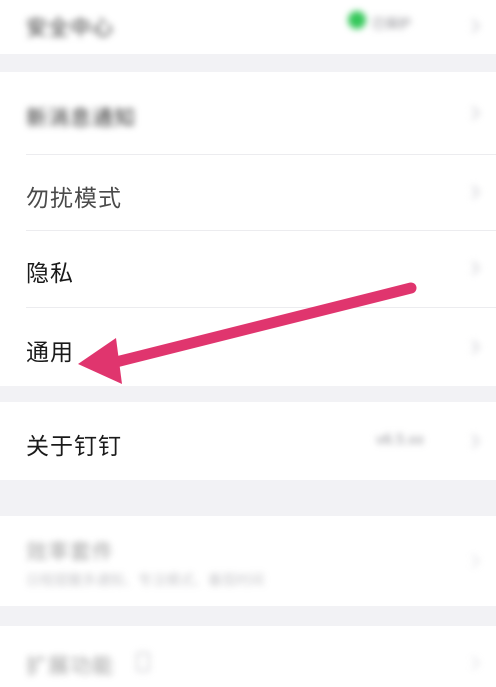 Image resolution: width=496 pixels, height=687 pixels. Describe the element at coordinates (392, 24) in the screenshot. I see `security-status-text: 已保护` at that location.